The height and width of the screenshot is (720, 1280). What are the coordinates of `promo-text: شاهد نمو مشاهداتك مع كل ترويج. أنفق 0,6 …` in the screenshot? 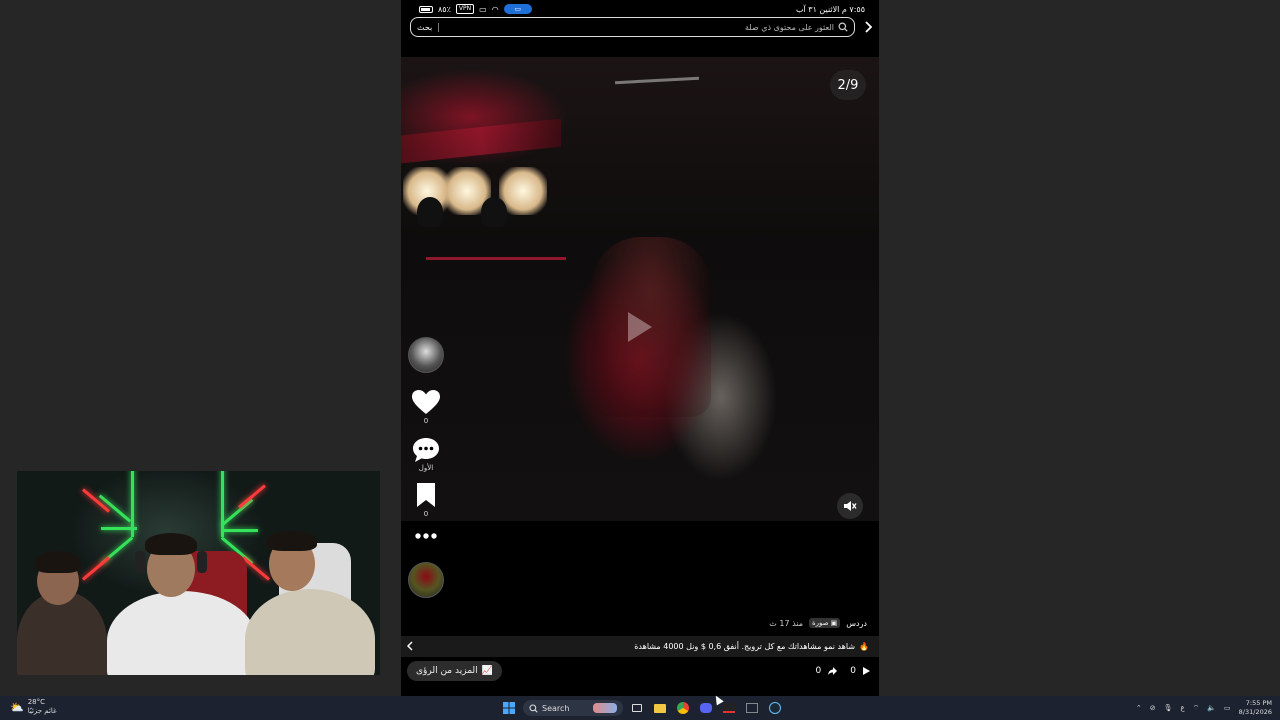 It's located at (745, 646).